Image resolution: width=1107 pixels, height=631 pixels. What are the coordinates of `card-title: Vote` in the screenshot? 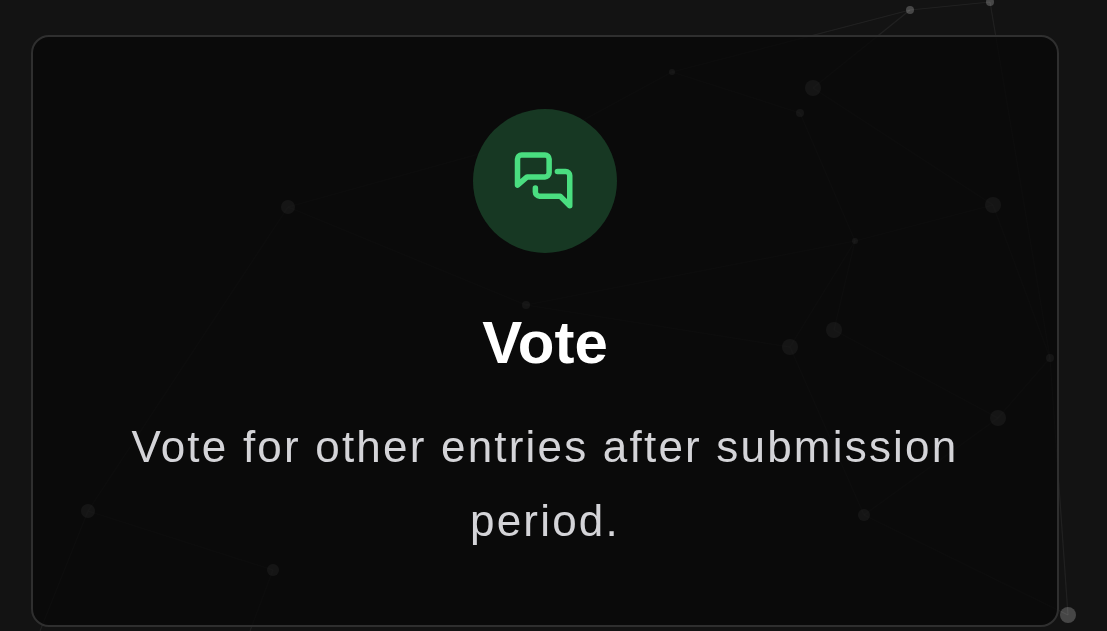 It's located at (545, 343).